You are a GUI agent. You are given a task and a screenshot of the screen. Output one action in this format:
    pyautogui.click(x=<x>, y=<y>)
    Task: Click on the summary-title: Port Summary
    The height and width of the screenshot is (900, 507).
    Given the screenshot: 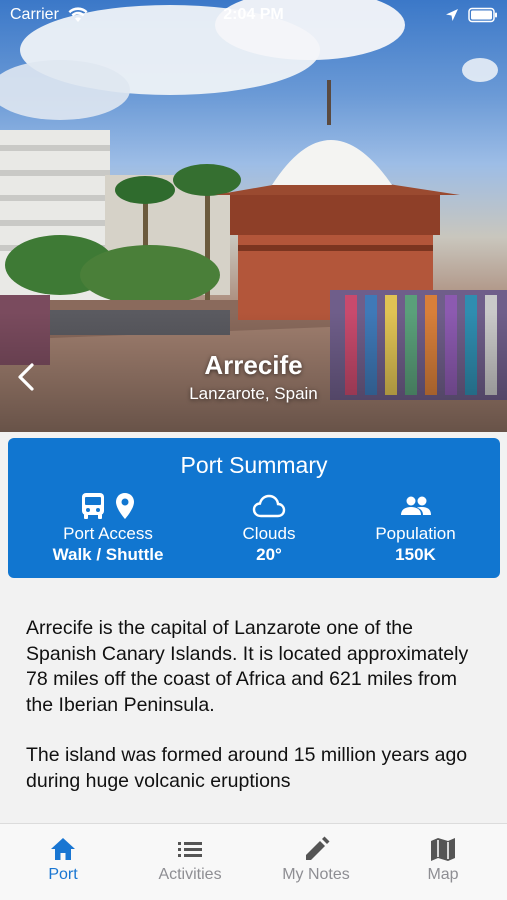 What is the action you would take?
    pyautogui.click(x=254, y=465)
    